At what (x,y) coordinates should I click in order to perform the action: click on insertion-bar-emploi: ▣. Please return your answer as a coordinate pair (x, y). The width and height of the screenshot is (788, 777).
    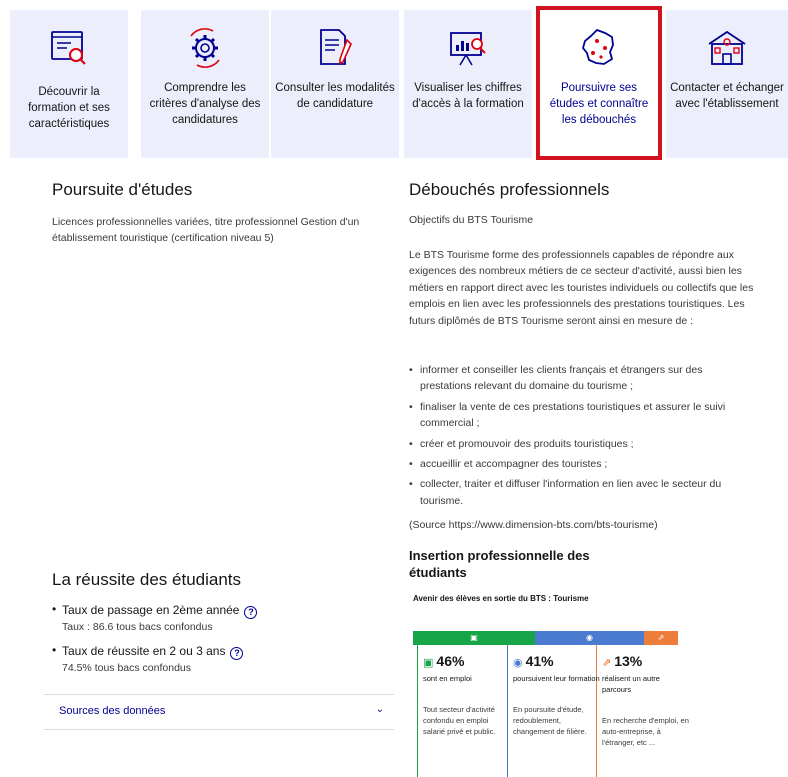
    Looking at the image, I should click on (474, 638).